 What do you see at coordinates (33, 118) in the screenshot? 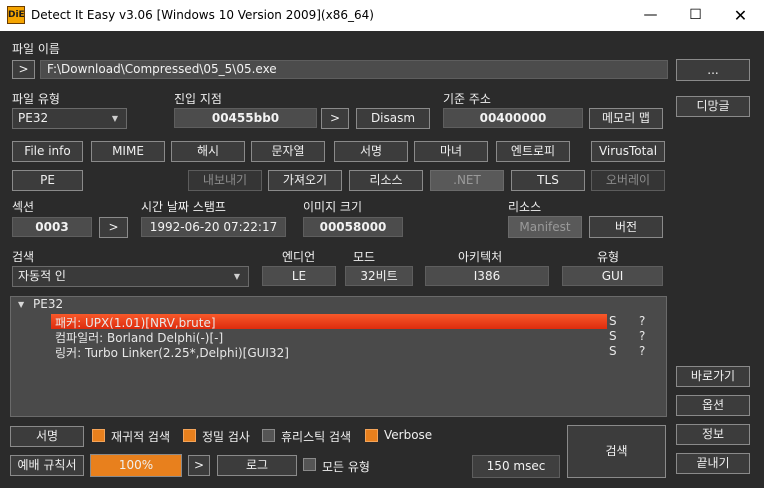
I see `file-type-value: PE32` at bounding box center [33, 118].